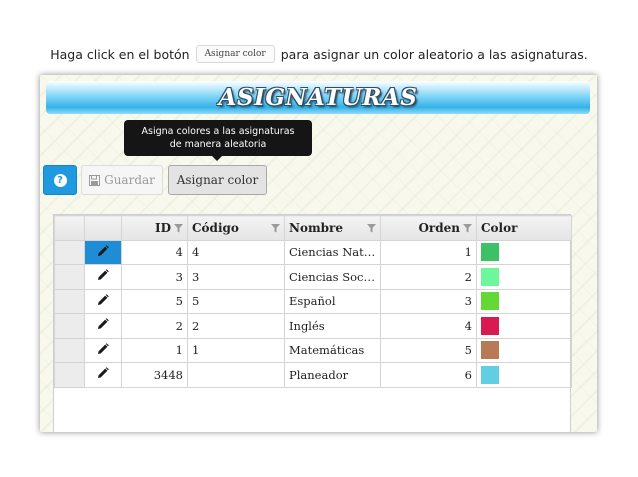 This screenshot has width=638, height=477. Describe the element at coordinates (95, 180) in the screenshot. I see `floppy-disk-icon` at that location.